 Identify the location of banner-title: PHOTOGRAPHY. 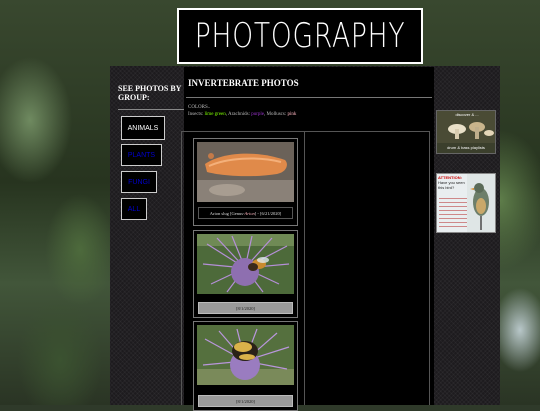
(300, 36).